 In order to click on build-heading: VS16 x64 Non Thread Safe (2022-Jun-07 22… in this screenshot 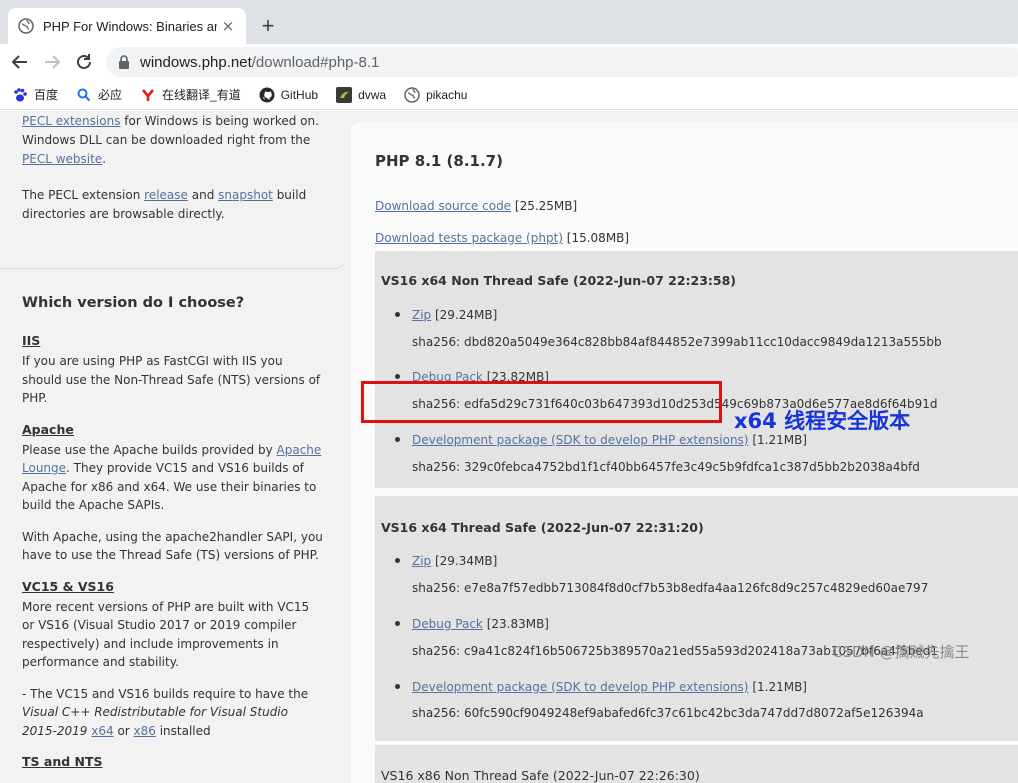, I will do `click(559, 280)`.